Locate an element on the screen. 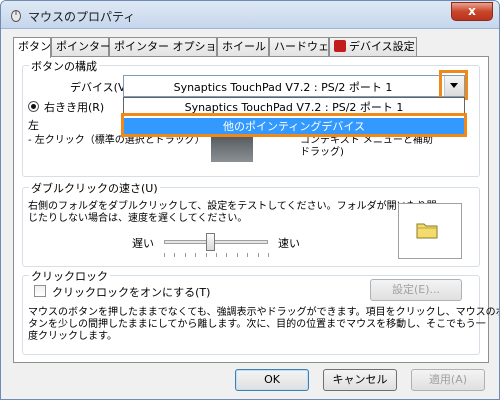 The height and width of the screenshot is (400, 500). radio-selected-dot is located at coordinates (33, 106).